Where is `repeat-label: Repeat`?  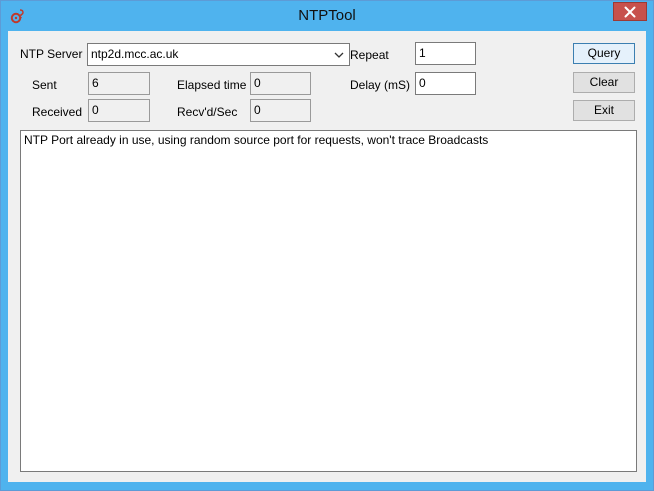
repeat-label: Repeat is located at coordinates (369, 55).